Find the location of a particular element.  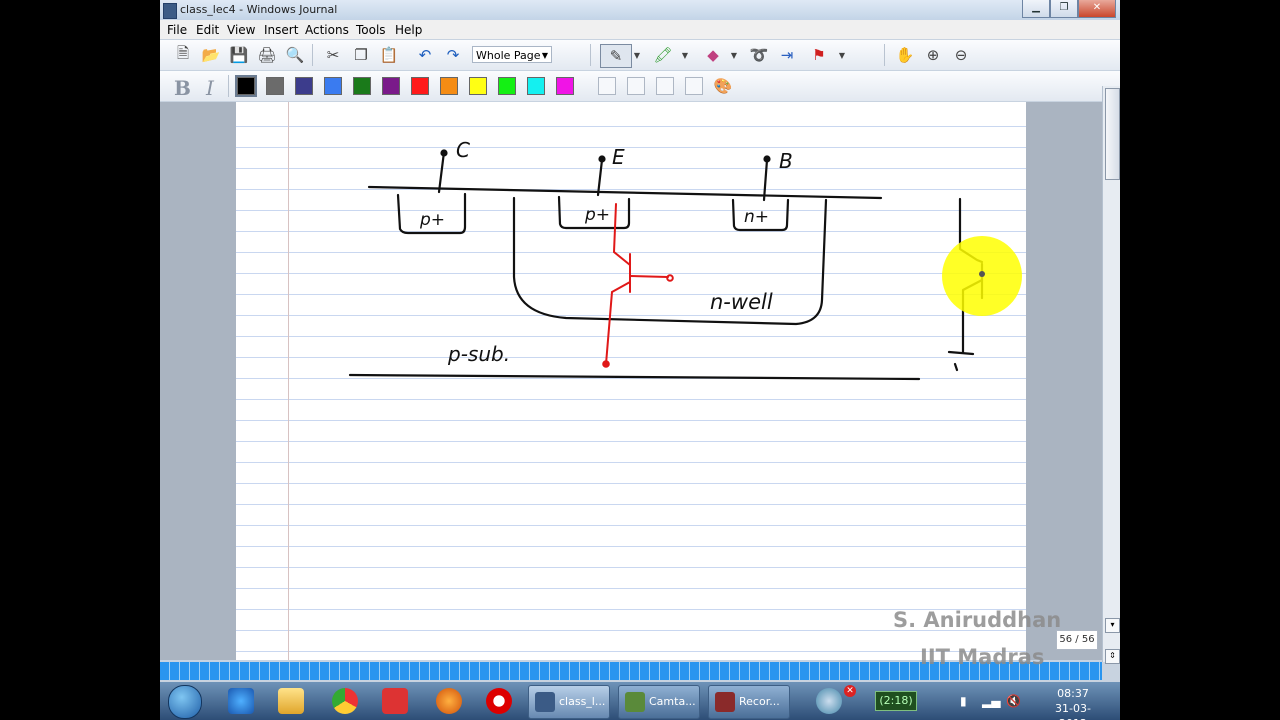

camtasia-icon is located at coordinates (635, 702).